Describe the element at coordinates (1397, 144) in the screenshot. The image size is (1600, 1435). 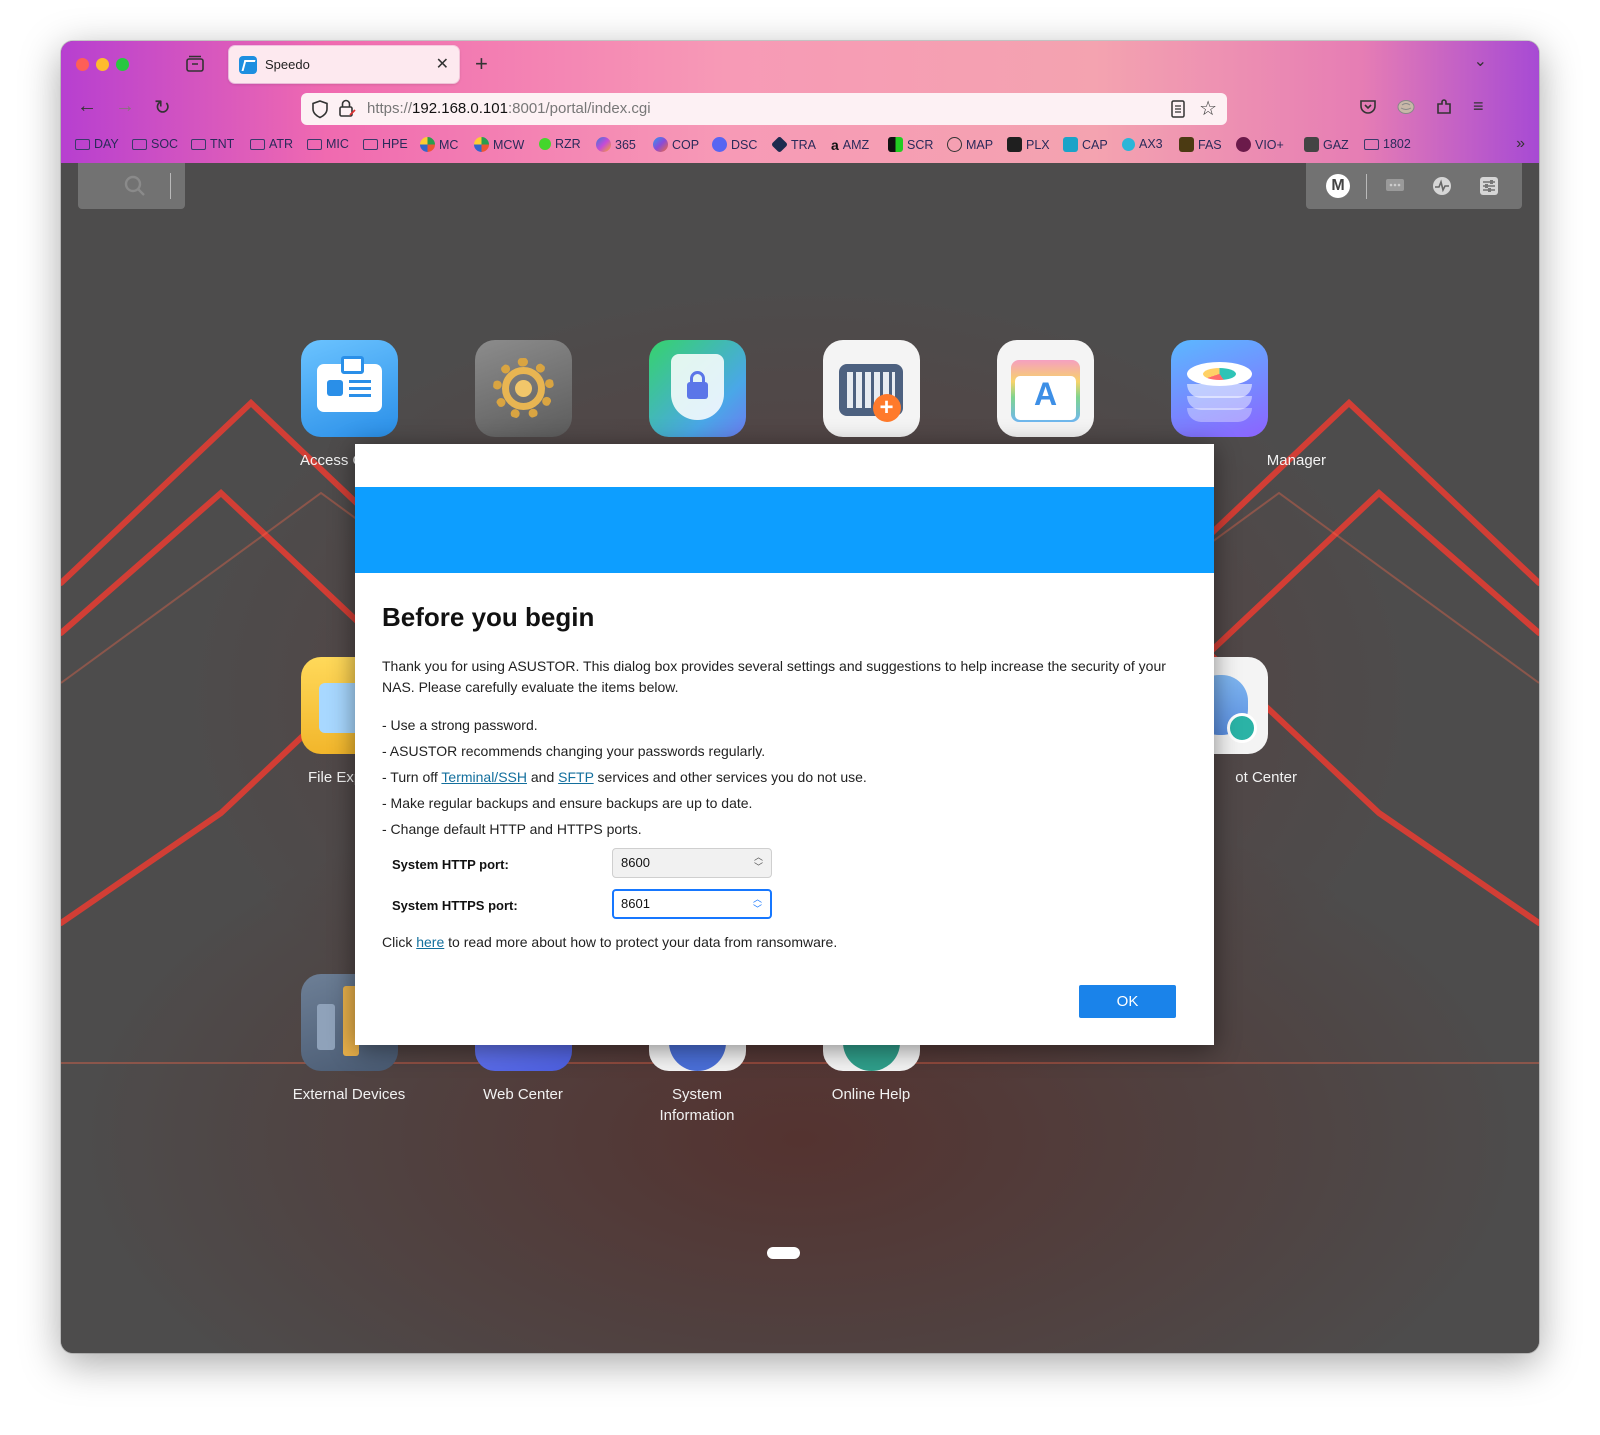
I see `bookmark-label: 1802` at that location.